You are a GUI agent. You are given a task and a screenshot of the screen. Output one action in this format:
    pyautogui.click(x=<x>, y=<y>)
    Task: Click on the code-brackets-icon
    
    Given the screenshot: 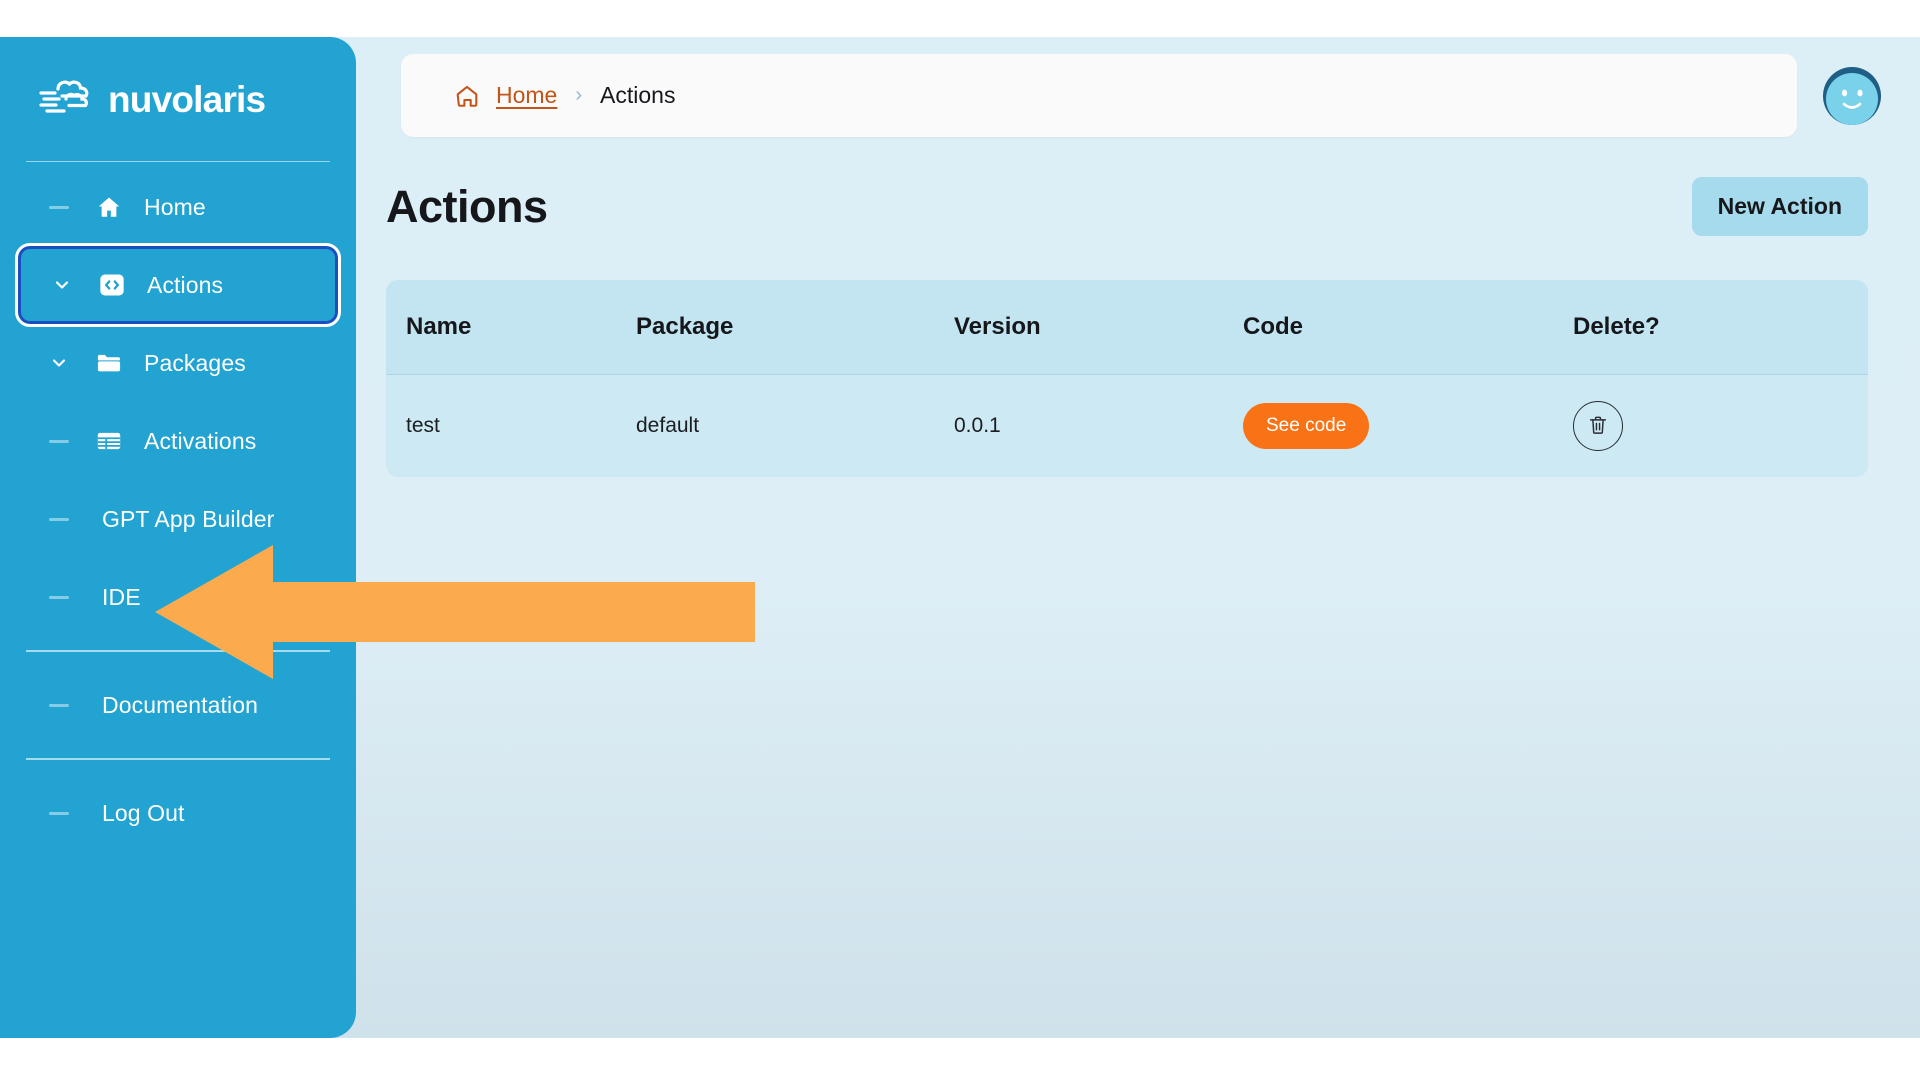 What is the action you would take?
    pyautogui.click(x=112, y=285)
    